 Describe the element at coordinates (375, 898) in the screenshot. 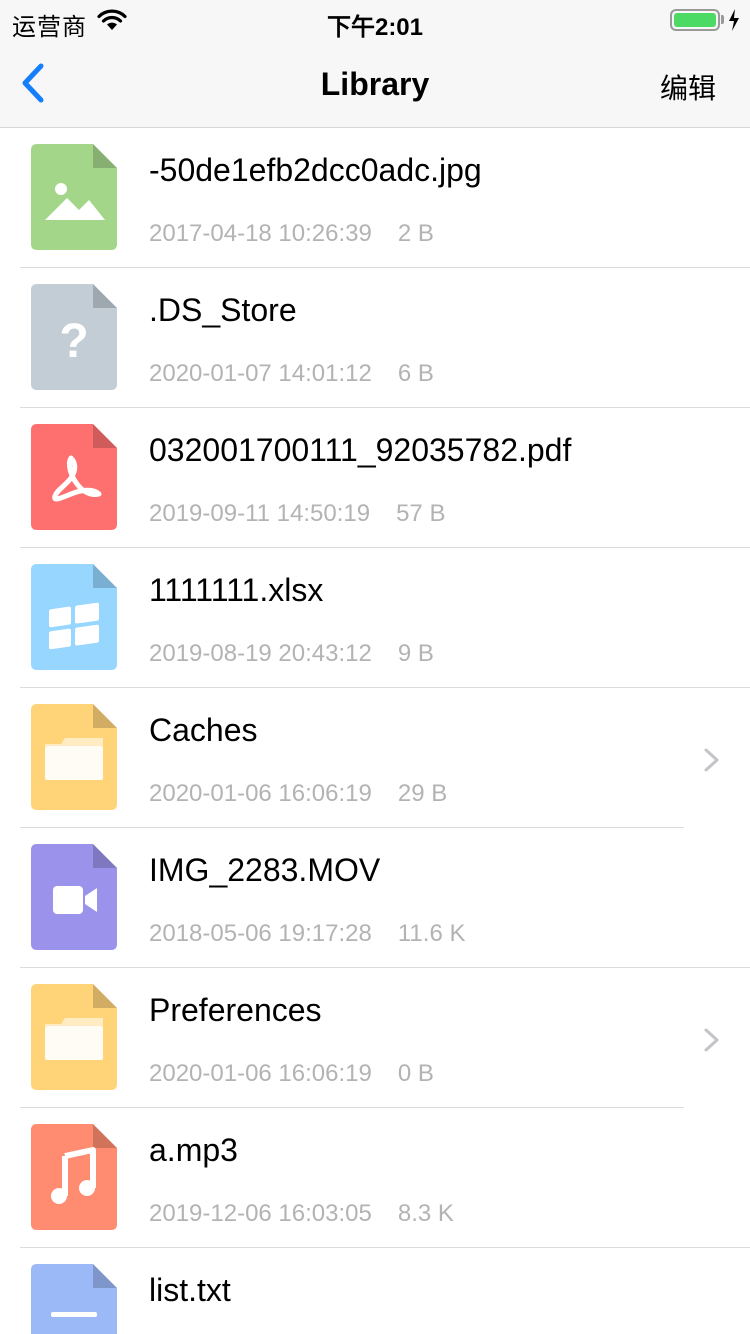

I see `file-row: IMG_2283.MOV 2018-05-06 19:17:28 11.6 K` at that location.